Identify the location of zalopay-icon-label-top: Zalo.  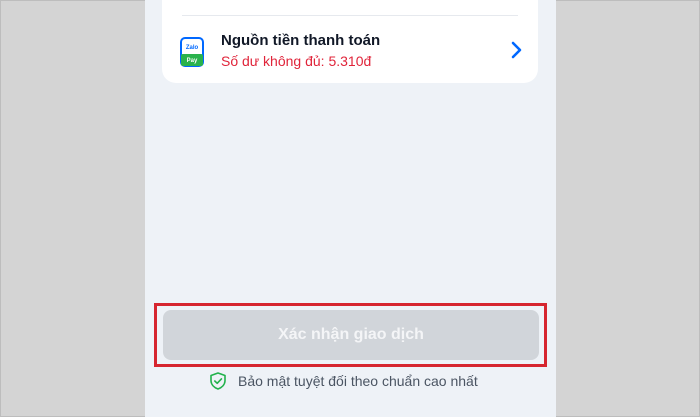
(192, 48).